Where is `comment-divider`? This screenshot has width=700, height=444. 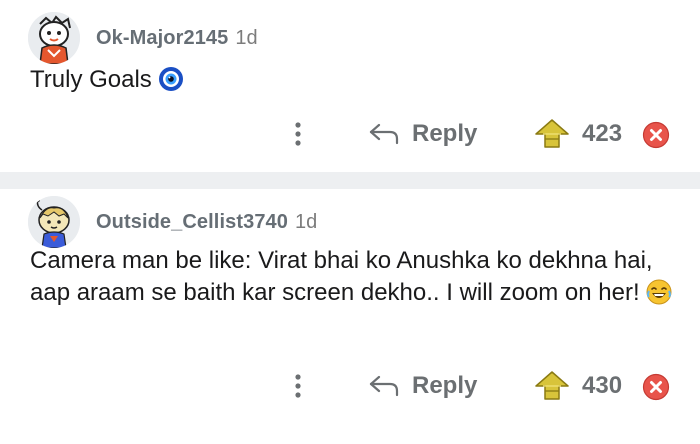 comment-divider is located at coordinates (350, 180).